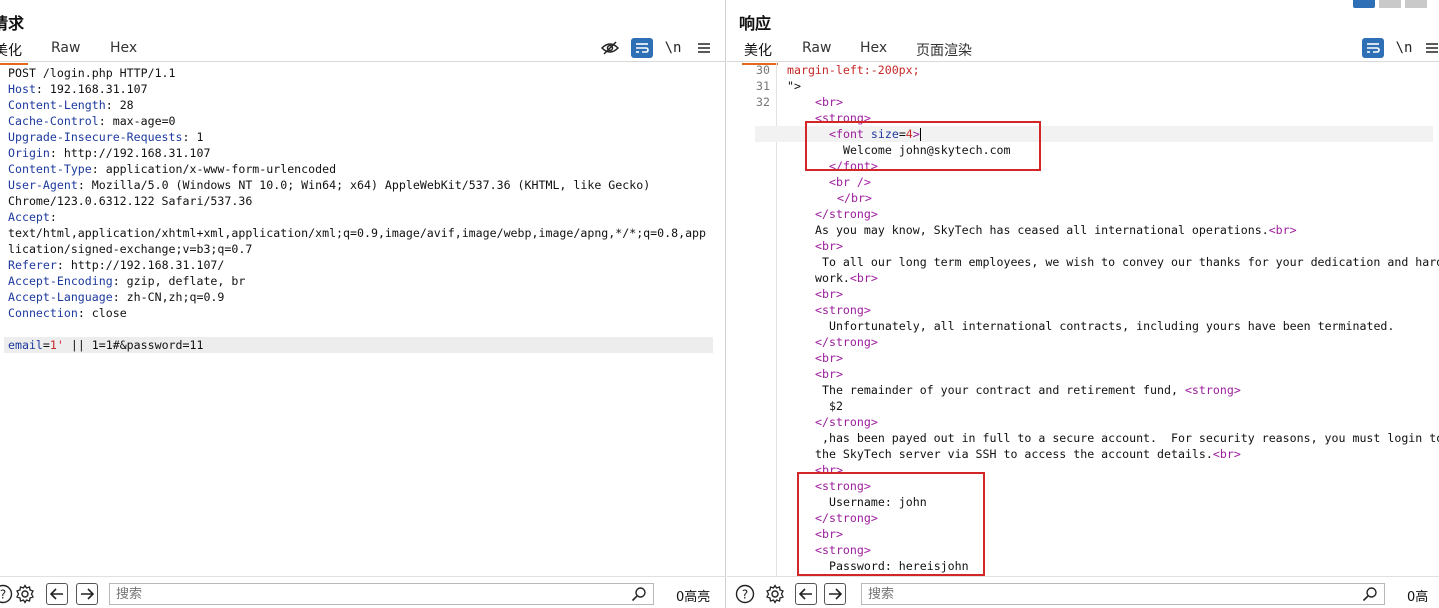 The width and height of the screenshot is (1439, 608). I want to click on header-name: Accept-Encoding, so click(60, 281).